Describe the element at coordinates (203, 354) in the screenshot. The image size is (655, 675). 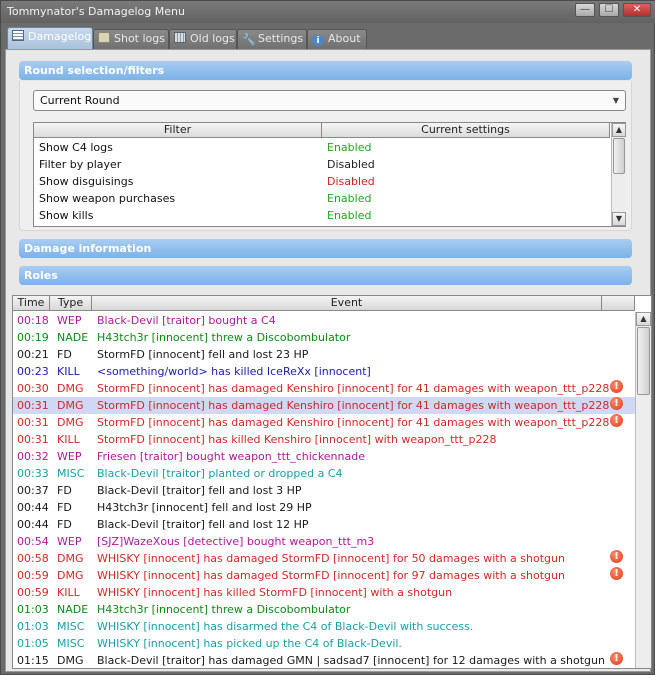
I see `log-event: StormFD [innocent] fell and lost 23 HP` at that location.